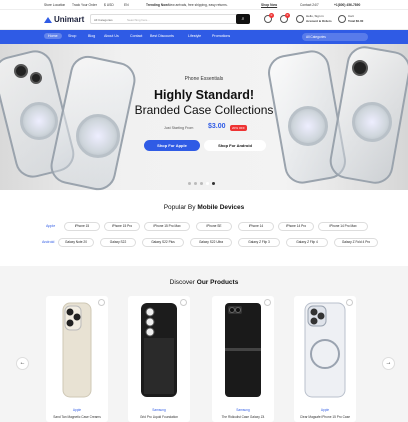  What do you see at coordinates (77, 417) in the screenshot?
I see `product-name: Sand Tan Magnetic Case Creams` at bounding box center [77, 417].